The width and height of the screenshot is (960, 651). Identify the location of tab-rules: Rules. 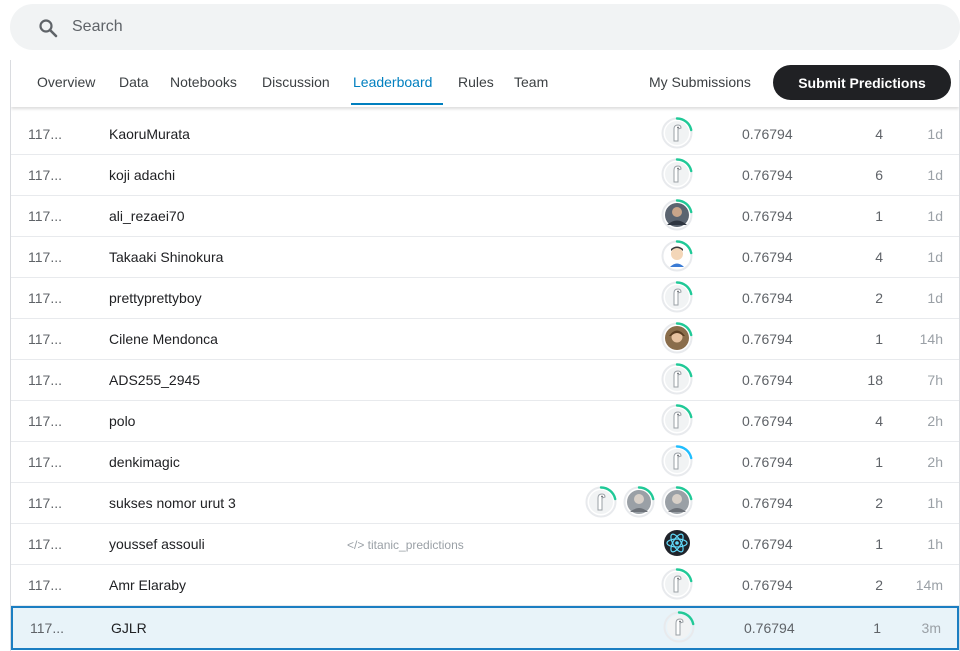
(476, 82).